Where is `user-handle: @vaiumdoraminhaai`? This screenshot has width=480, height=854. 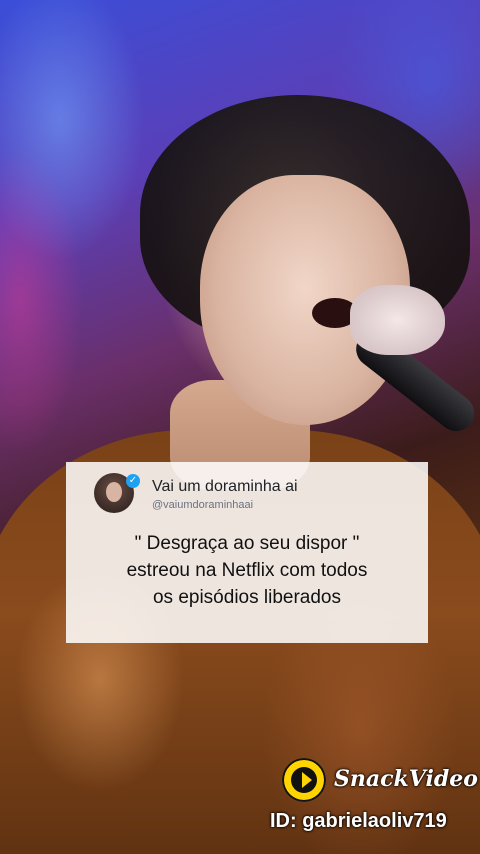 user-handle: @vaiumdoraminhaai is located at coordinates (202, 505).